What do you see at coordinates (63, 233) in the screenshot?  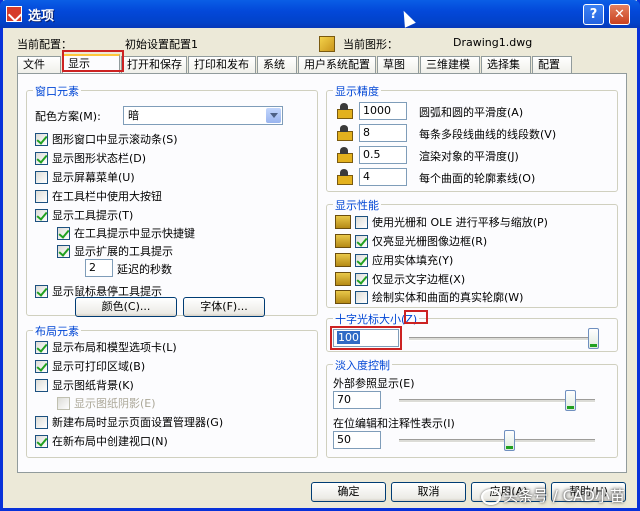 I see `shortcut-keys-checkbox` at bounding box center [63, 233].